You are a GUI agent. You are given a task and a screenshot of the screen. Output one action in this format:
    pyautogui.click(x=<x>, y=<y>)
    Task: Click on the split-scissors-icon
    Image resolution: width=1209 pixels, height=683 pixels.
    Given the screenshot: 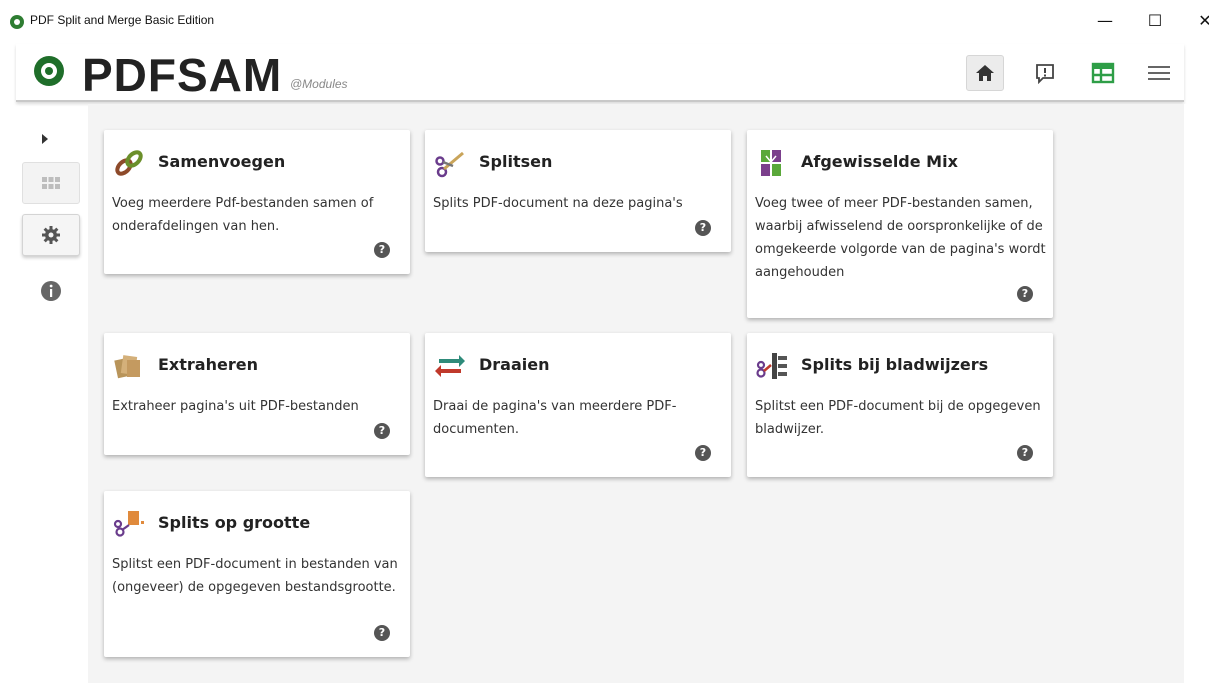 What is the action you would take?
    pyautogui.click(x=449, y=164)
    